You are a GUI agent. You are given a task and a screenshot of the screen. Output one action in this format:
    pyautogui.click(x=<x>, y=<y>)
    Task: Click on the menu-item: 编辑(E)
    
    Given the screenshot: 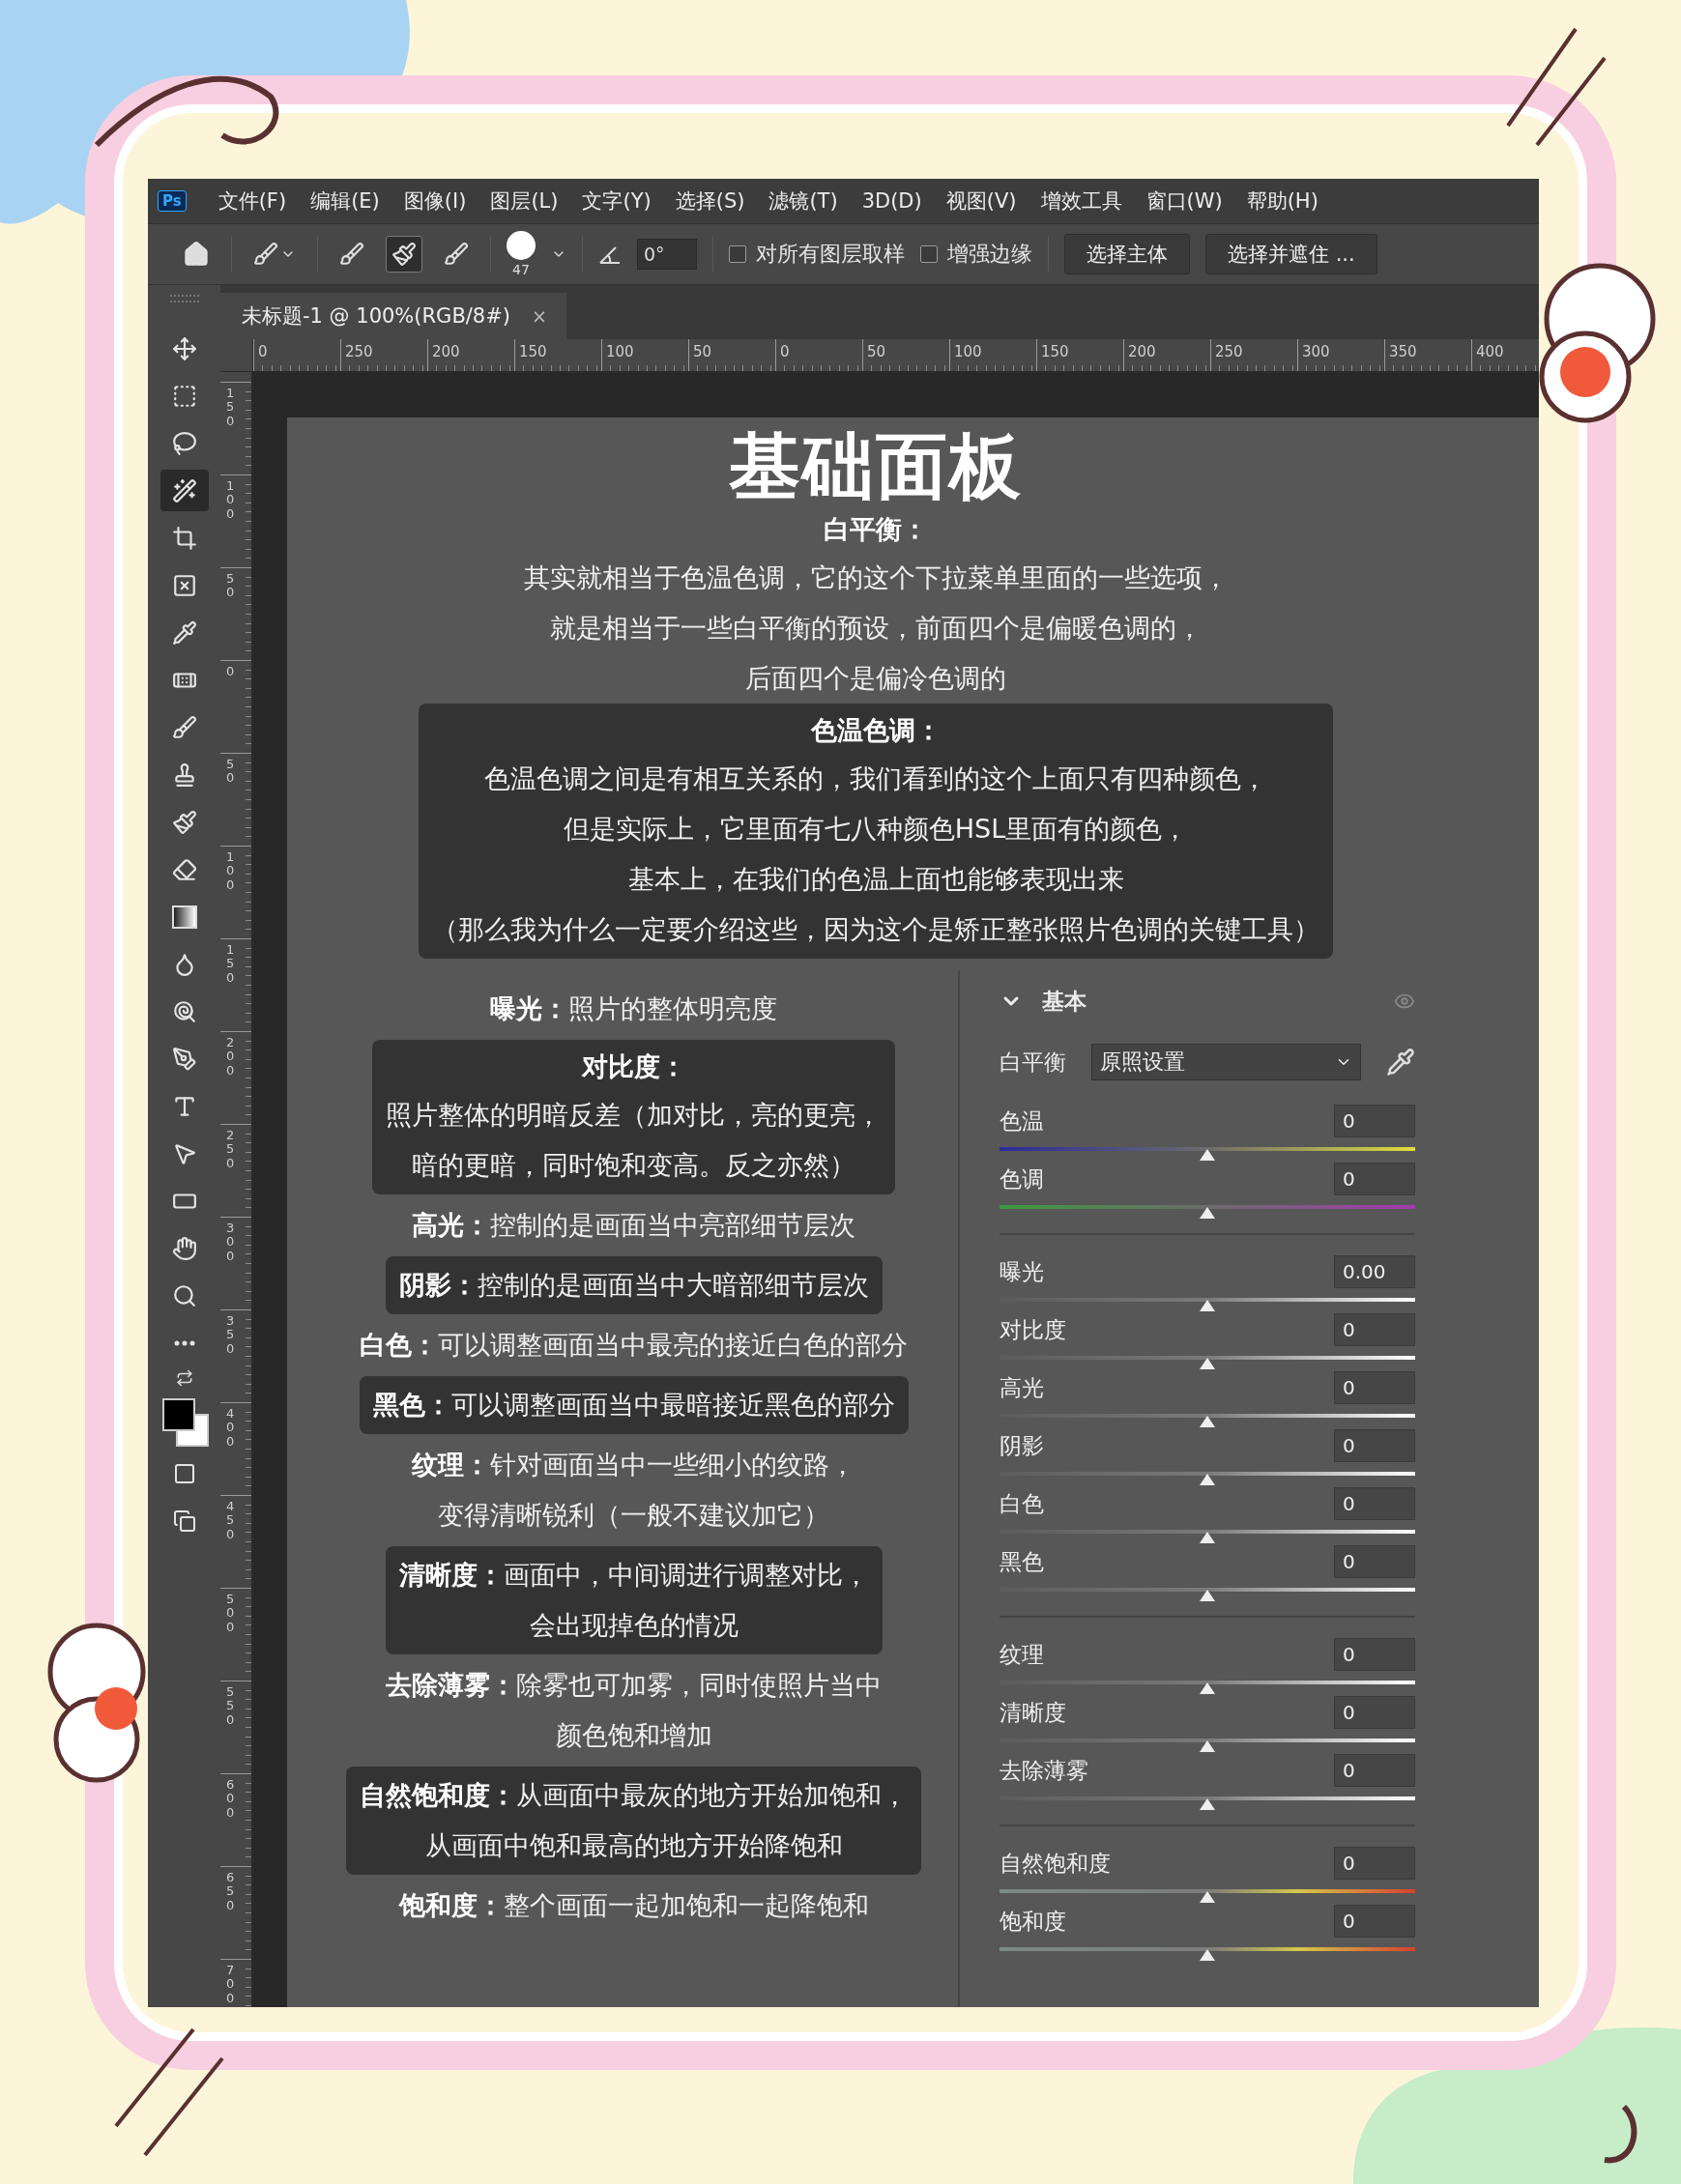 What is the action you would take?
    pyautogui.click(x=345, y=201)
    